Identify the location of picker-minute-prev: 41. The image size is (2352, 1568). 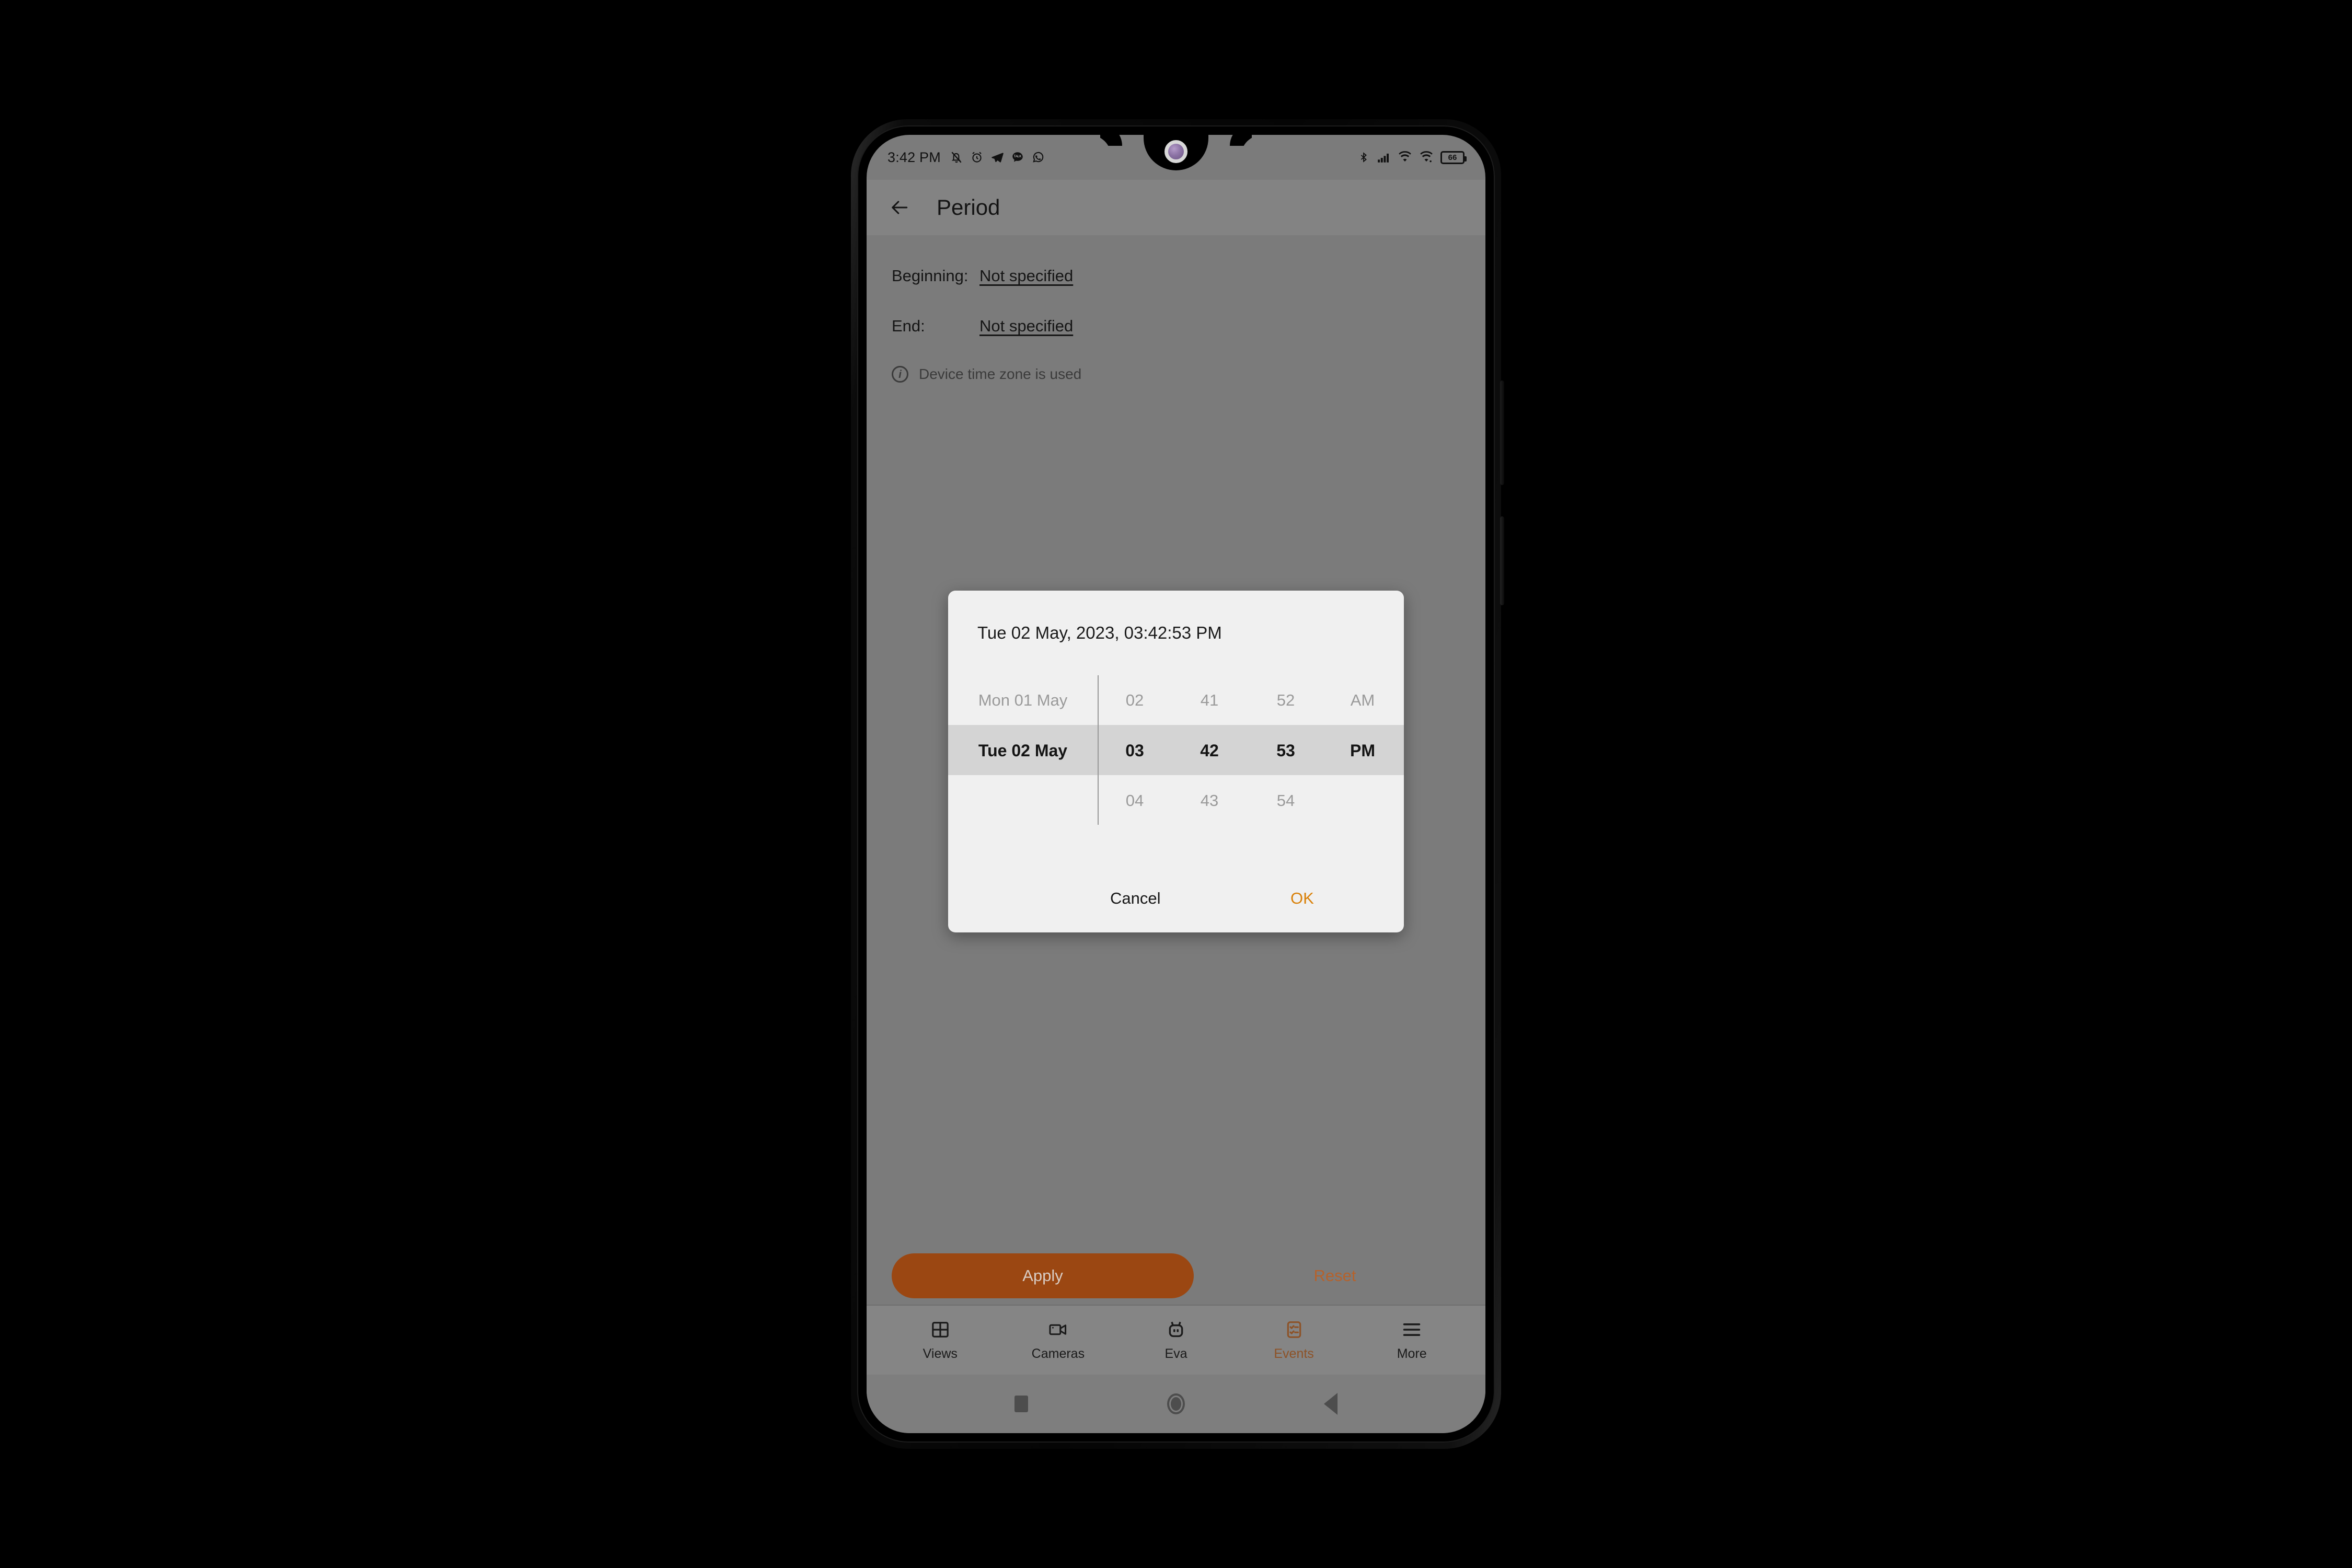
(1209, 700).